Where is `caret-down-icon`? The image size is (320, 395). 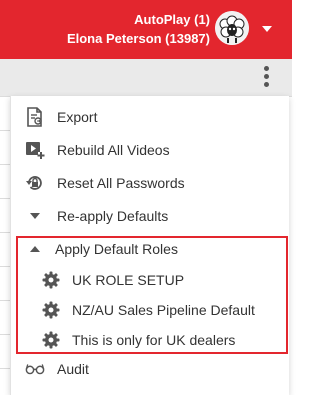
caret-down-icon is located at coordinates (35, 216).